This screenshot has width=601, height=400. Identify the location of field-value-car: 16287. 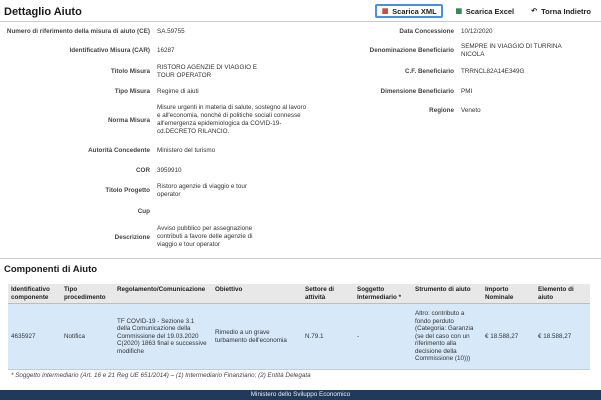
(166, 50).